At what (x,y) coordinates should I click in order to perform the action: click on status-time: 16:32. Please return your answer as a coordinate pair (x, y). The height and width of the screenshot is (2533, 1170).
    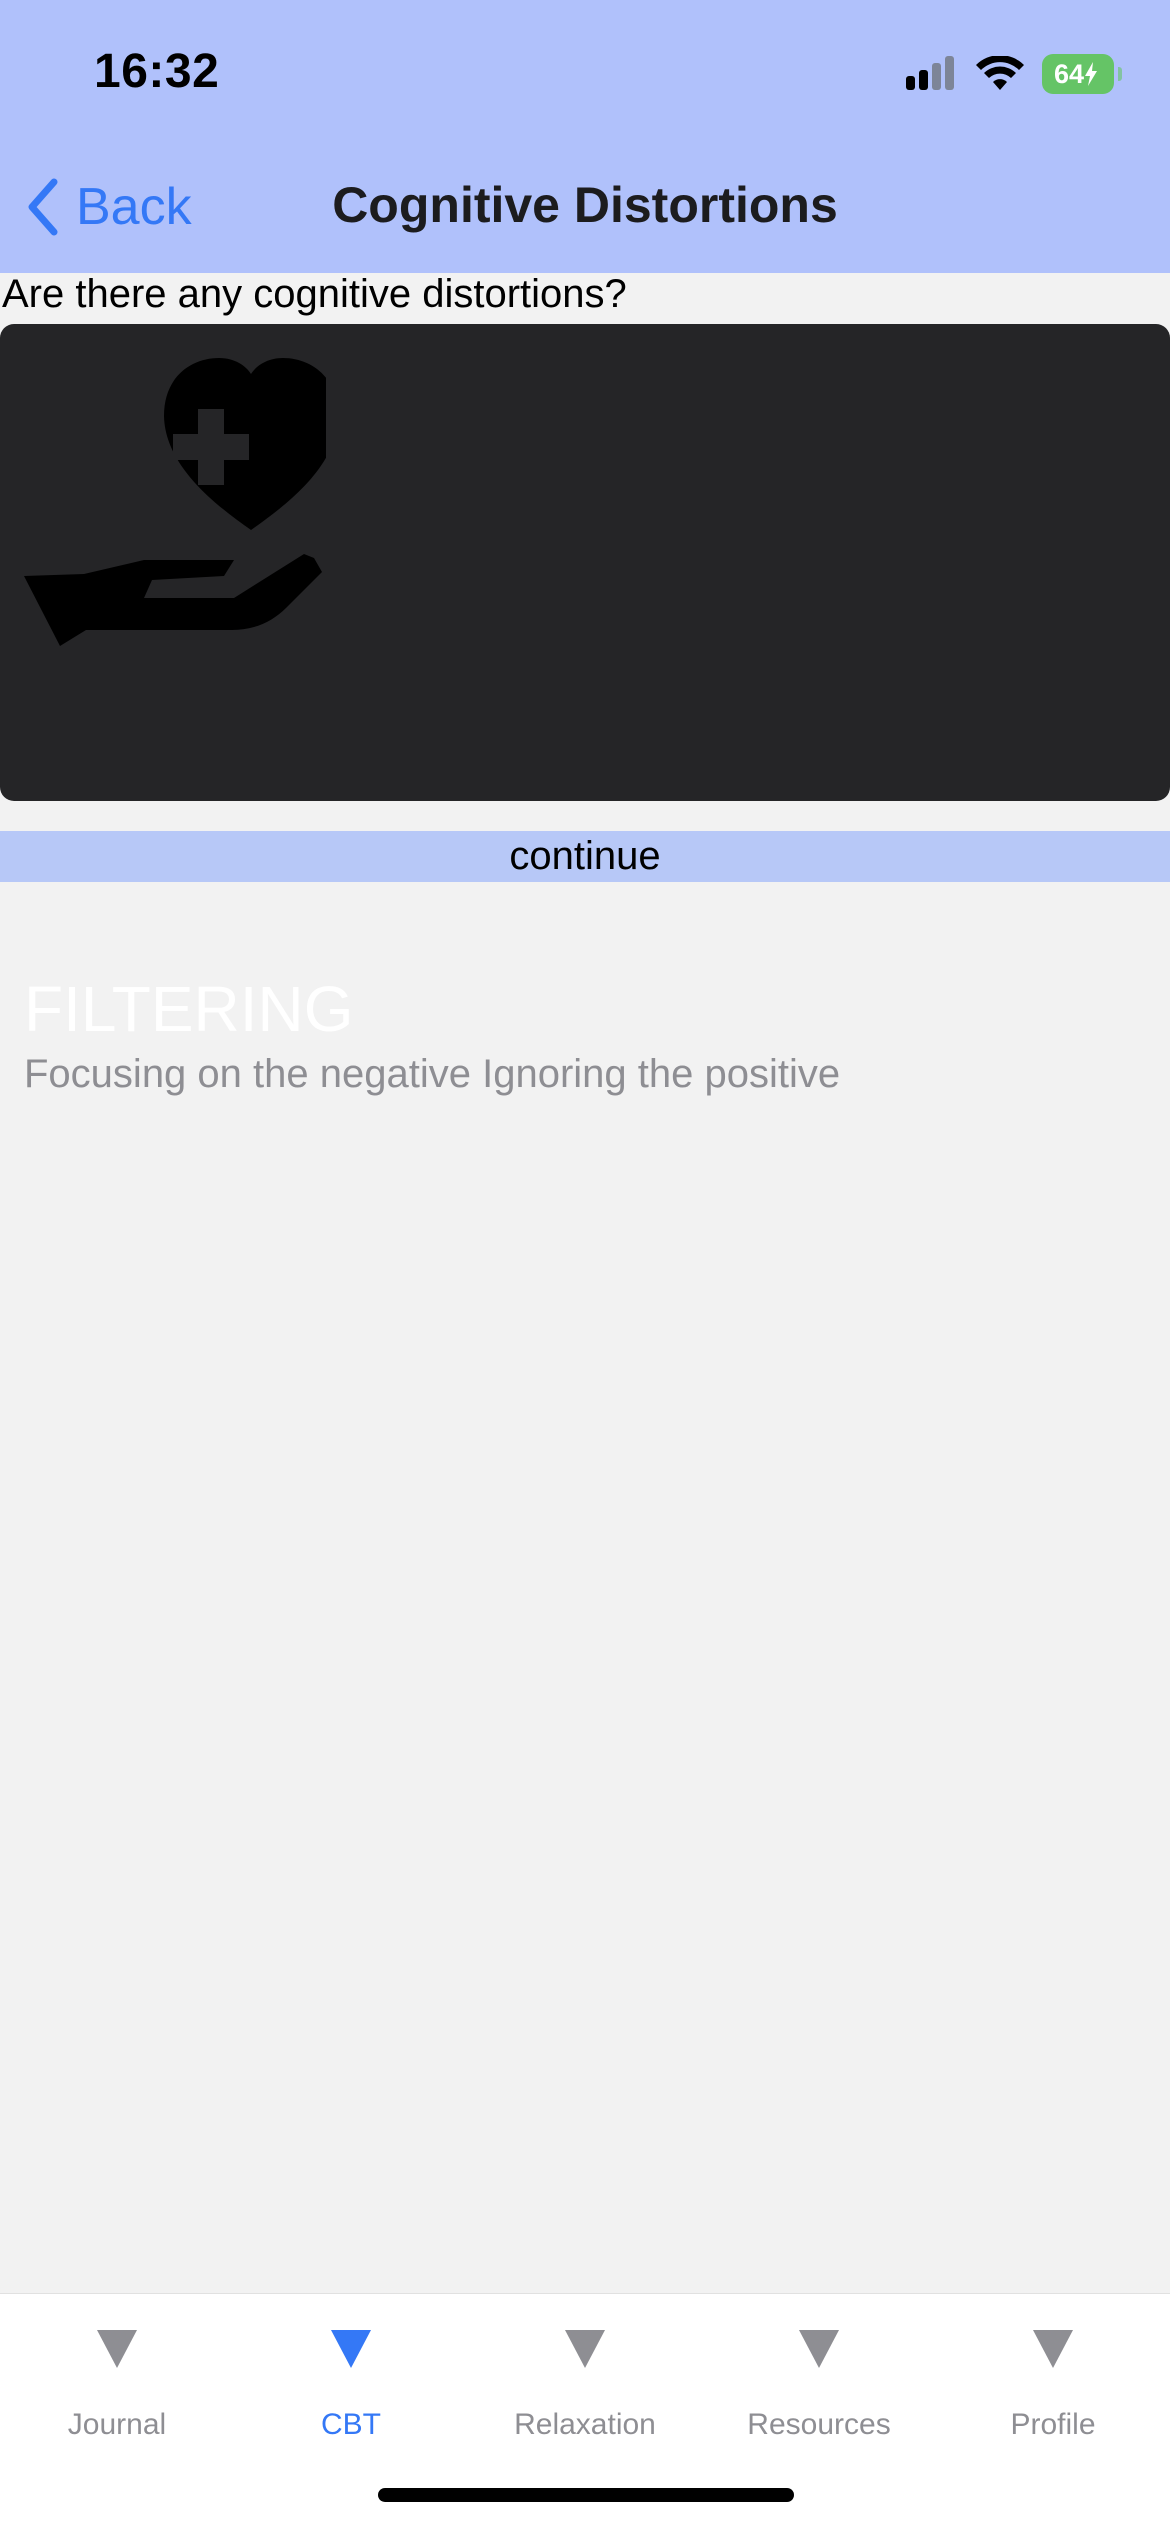
    Looking at the image, I should click on (157, 71).